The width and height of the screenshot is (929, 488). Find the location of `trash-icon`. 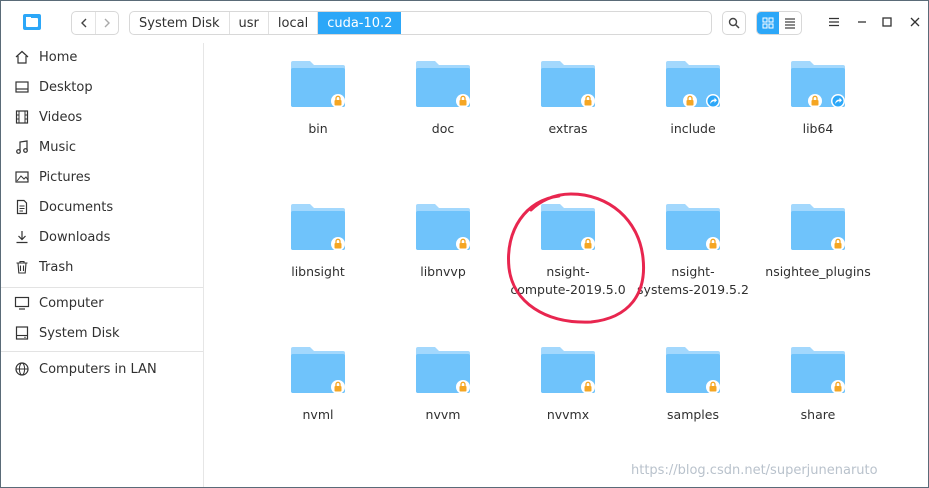

trash-icon is located at coordinates (22, 267).